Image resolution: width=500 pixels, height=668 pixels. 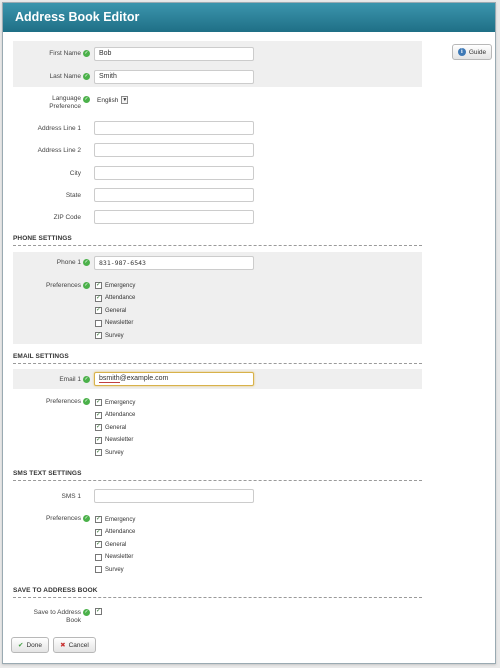 I want to click on first-name-field: Bob, so click(x=174, y=54).